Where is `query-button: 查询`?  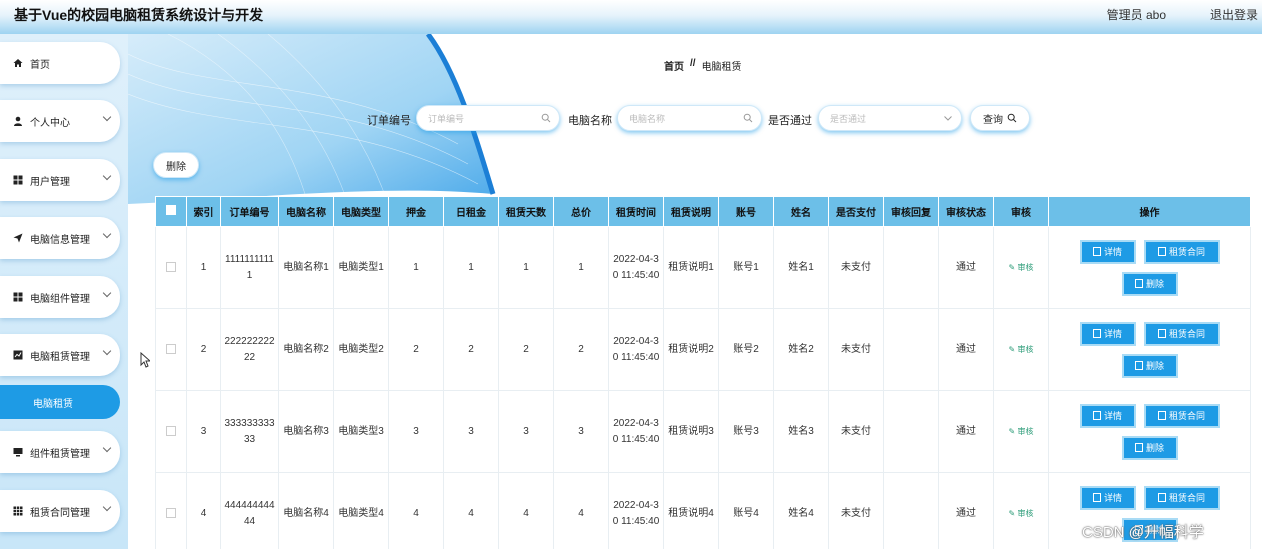
query-button: 查询 is located at coordinates (1000, 118).